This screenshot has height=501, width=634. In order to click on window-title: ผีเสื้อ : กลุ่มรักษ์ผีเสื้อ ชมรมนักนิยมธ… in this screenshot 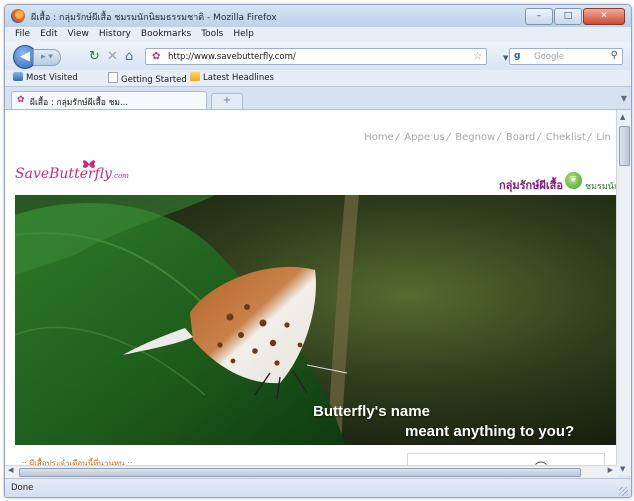, I will do `click(154, 18)`.